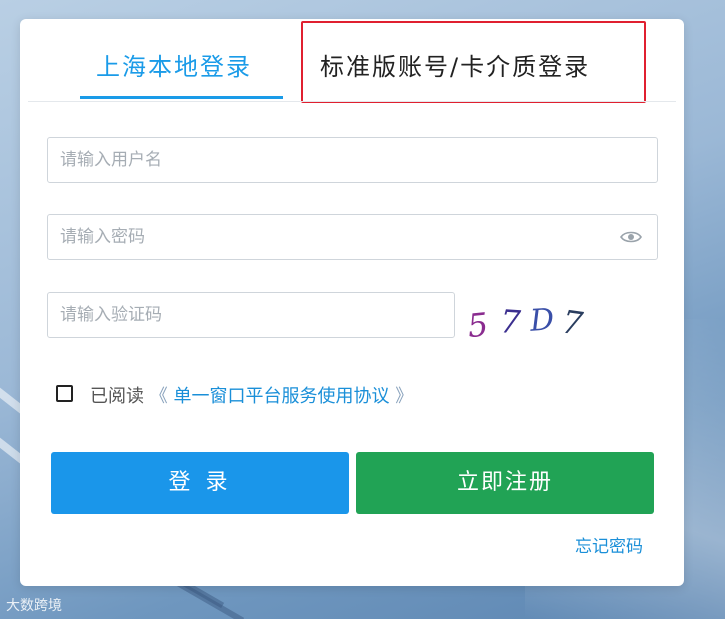  What do you see at coordinates (200, 483) in the screenshot?
I see `login-button: 登 录` at bounding box center [200, 483].